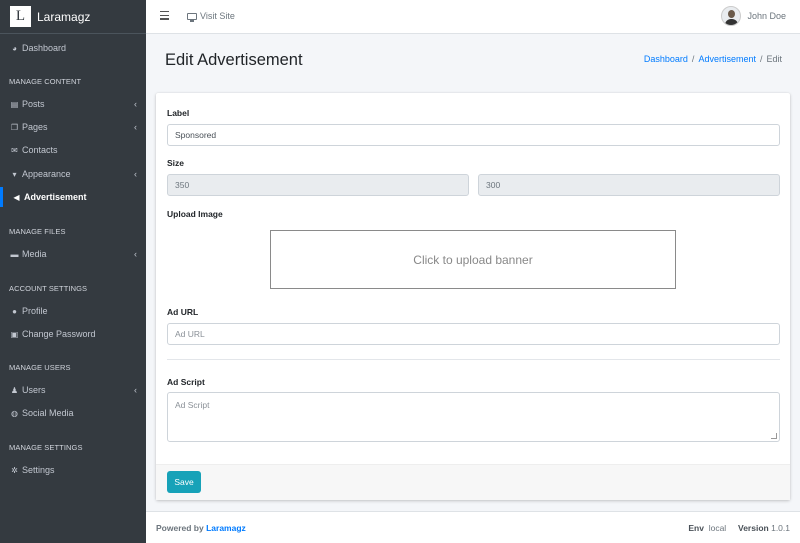  I want to click on nav-header-files: MANAGE FILES, so click(37, 231).